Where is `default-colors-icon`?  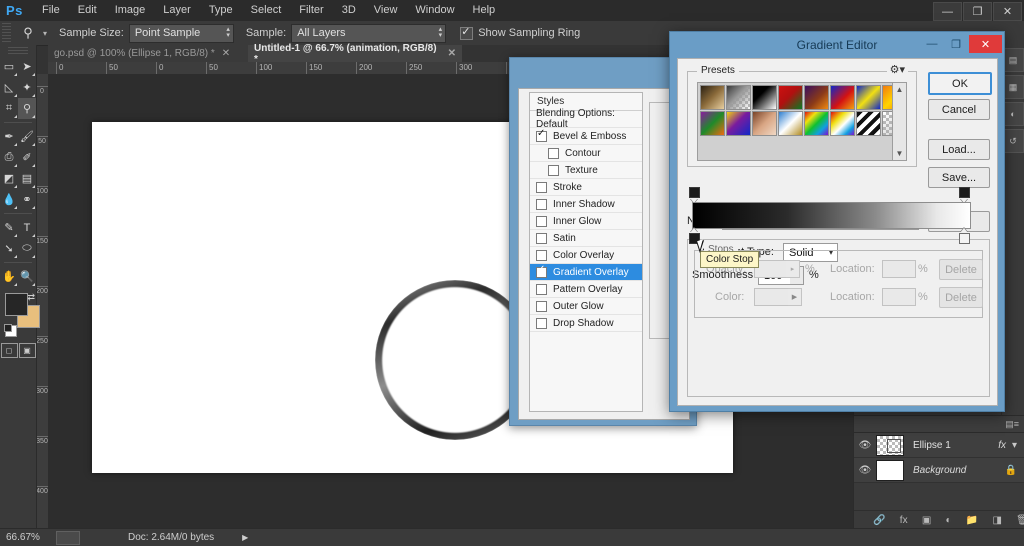 default-colors-icon is located at coordinates (10, 330).